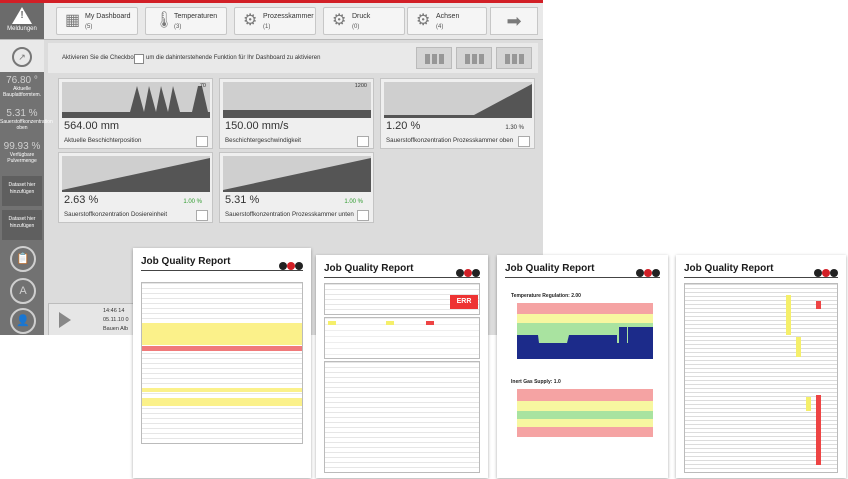  I want to click on tab-title: Temperaturen, so click(196, 16).